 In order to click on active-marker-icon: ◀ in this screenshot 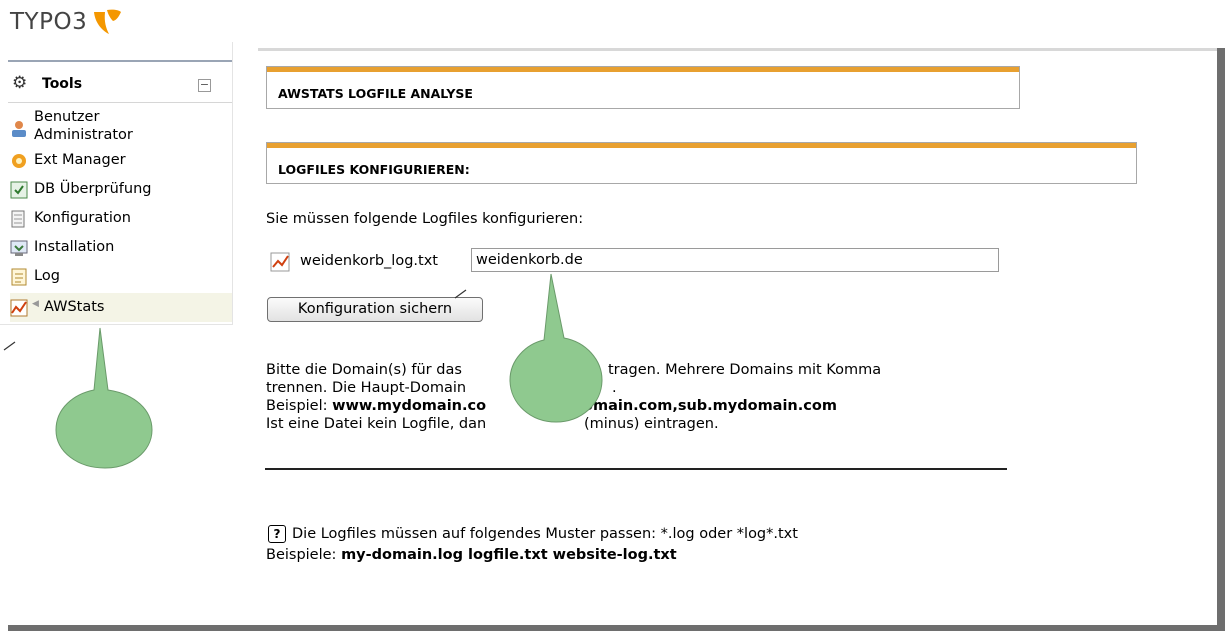, I will do `click(35, 304)`.